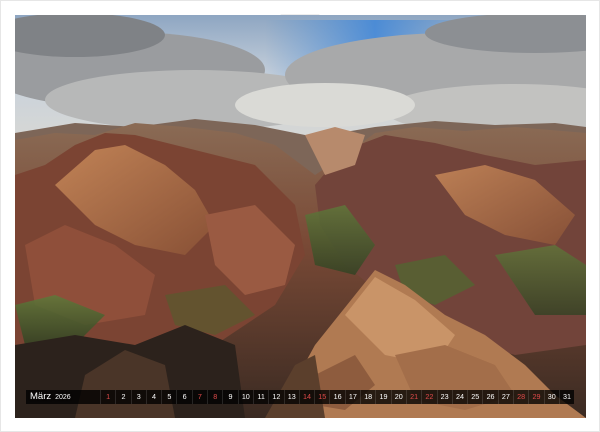 The height and width of the screenshot is (432, 600). Describe the element at coordinates (53, 397) in the screenshot. I see `month-year-label: März 2026` at that location.